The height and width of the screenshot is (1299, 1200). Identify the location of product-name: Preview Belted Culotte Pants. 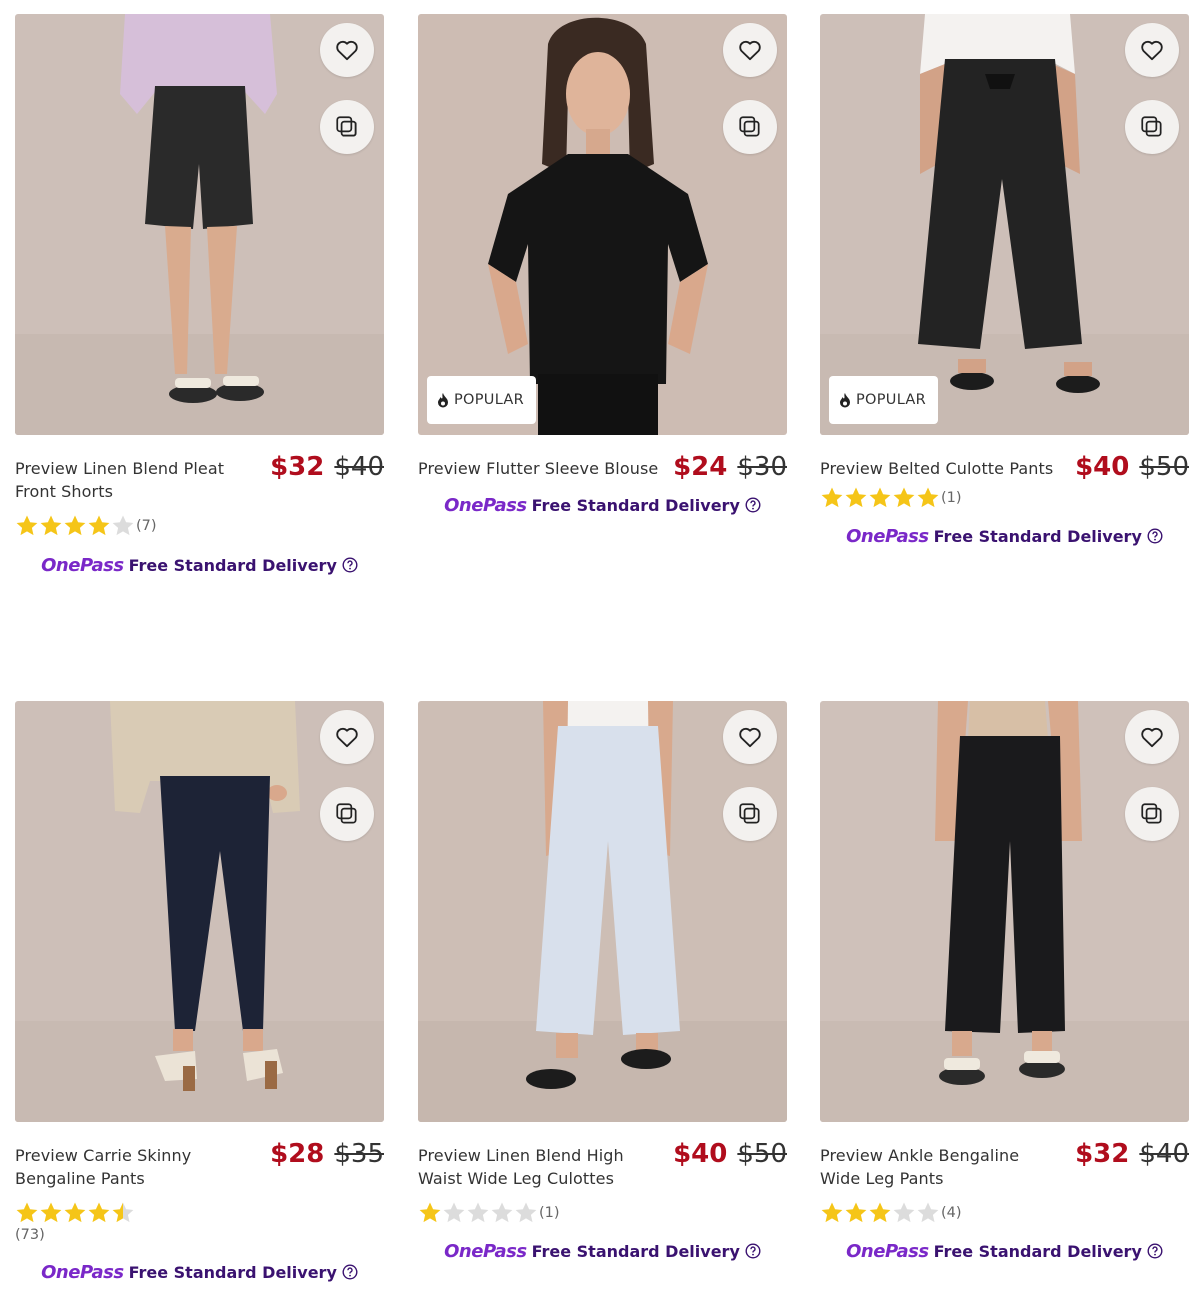
(942, 468).